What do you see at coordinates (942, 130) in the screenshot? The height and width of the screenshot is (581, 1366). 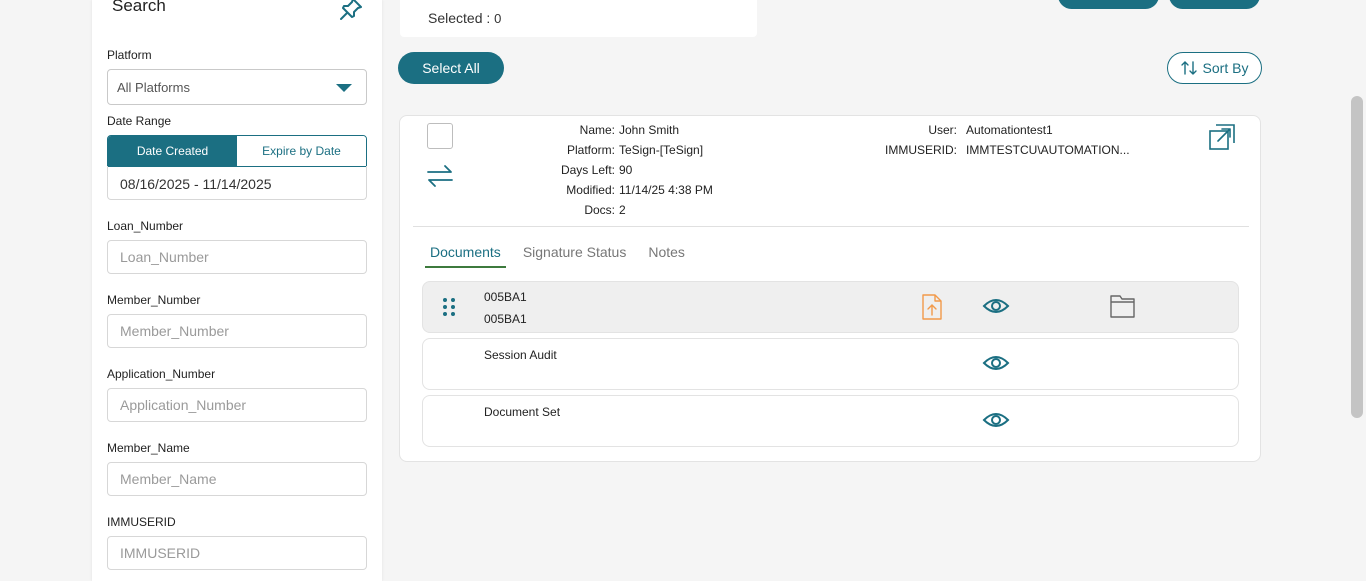 I see `info-user-label: User:` at bounding box center [942, 130].